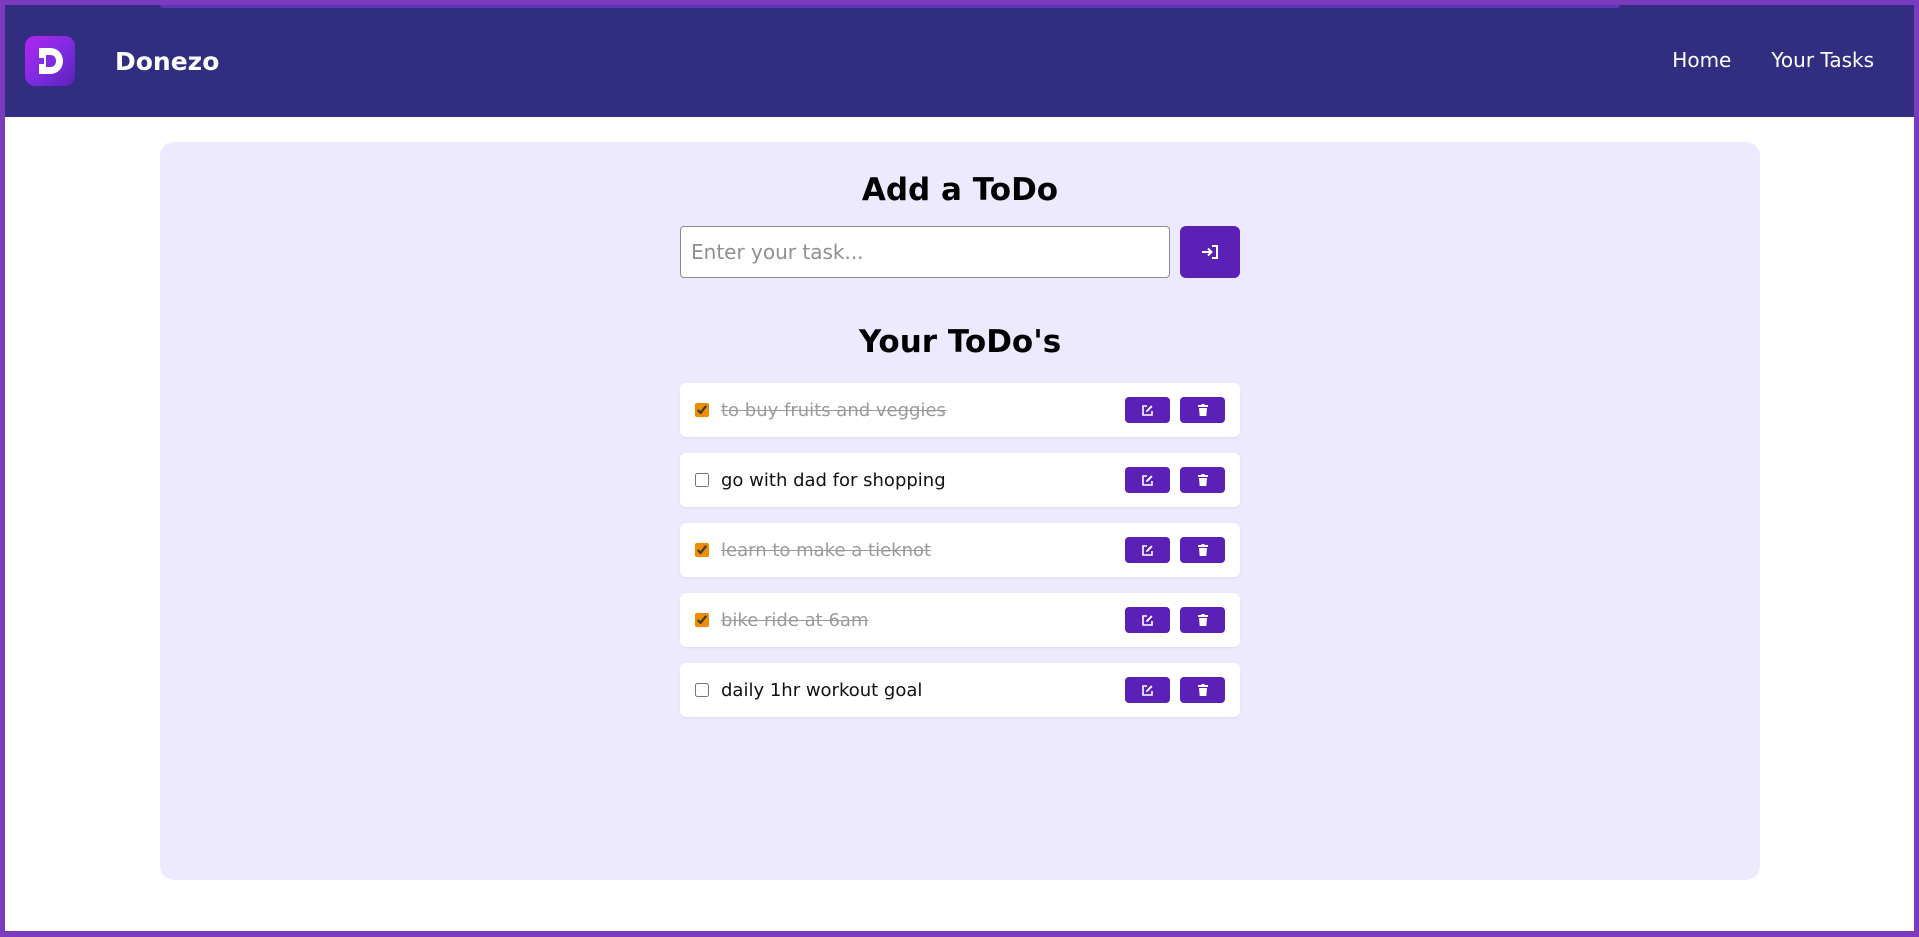  Describe the element at coordinates (960, 620) in the screenshot. I see `todo-item: bike ride at 6am` at that location.